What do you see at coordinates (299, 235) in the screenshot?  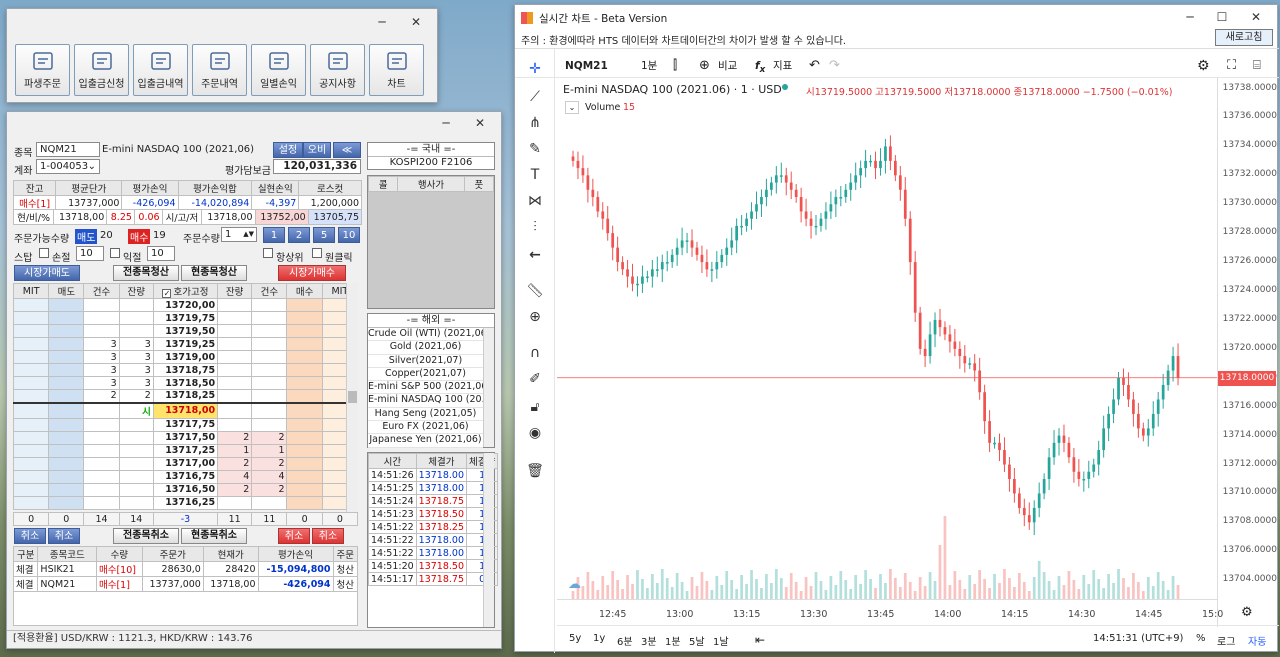 I see `qty-preset-button: 2` at bounding box center [299, 235].